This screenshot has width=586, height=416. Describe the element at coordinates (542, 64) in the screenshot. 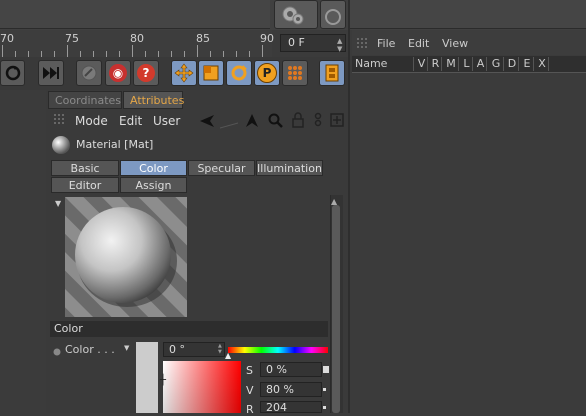

I see `column-x: X` at that location.